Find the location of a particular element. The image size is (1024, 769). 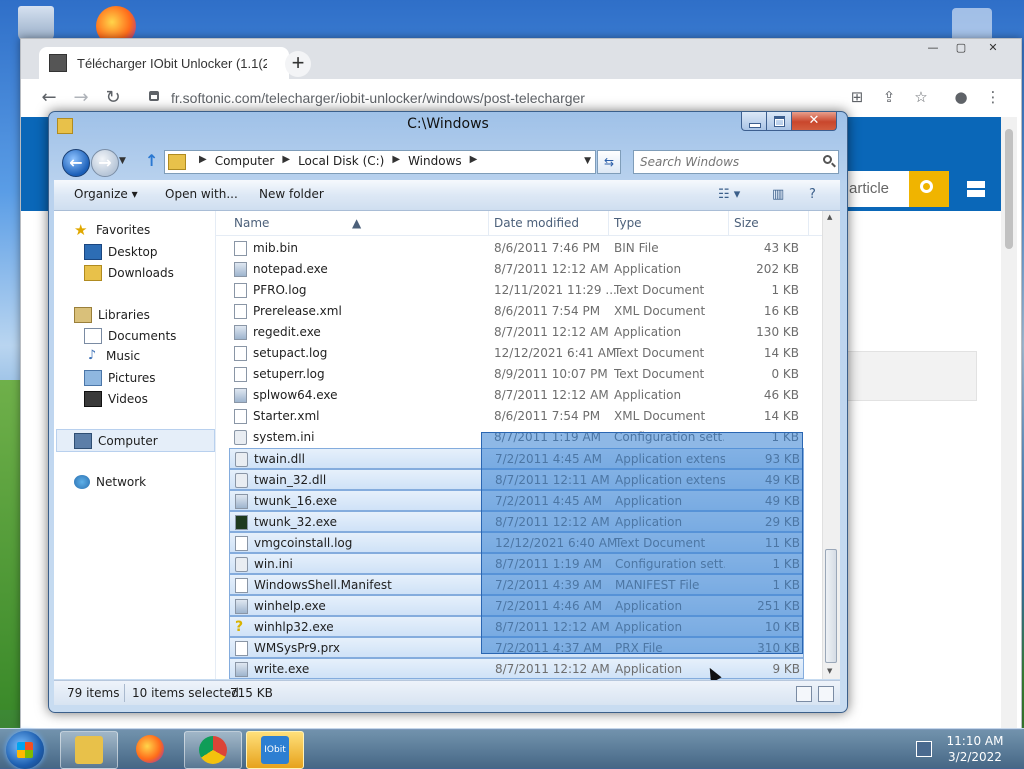

column-size: Size is located at coordinates (746, 223).